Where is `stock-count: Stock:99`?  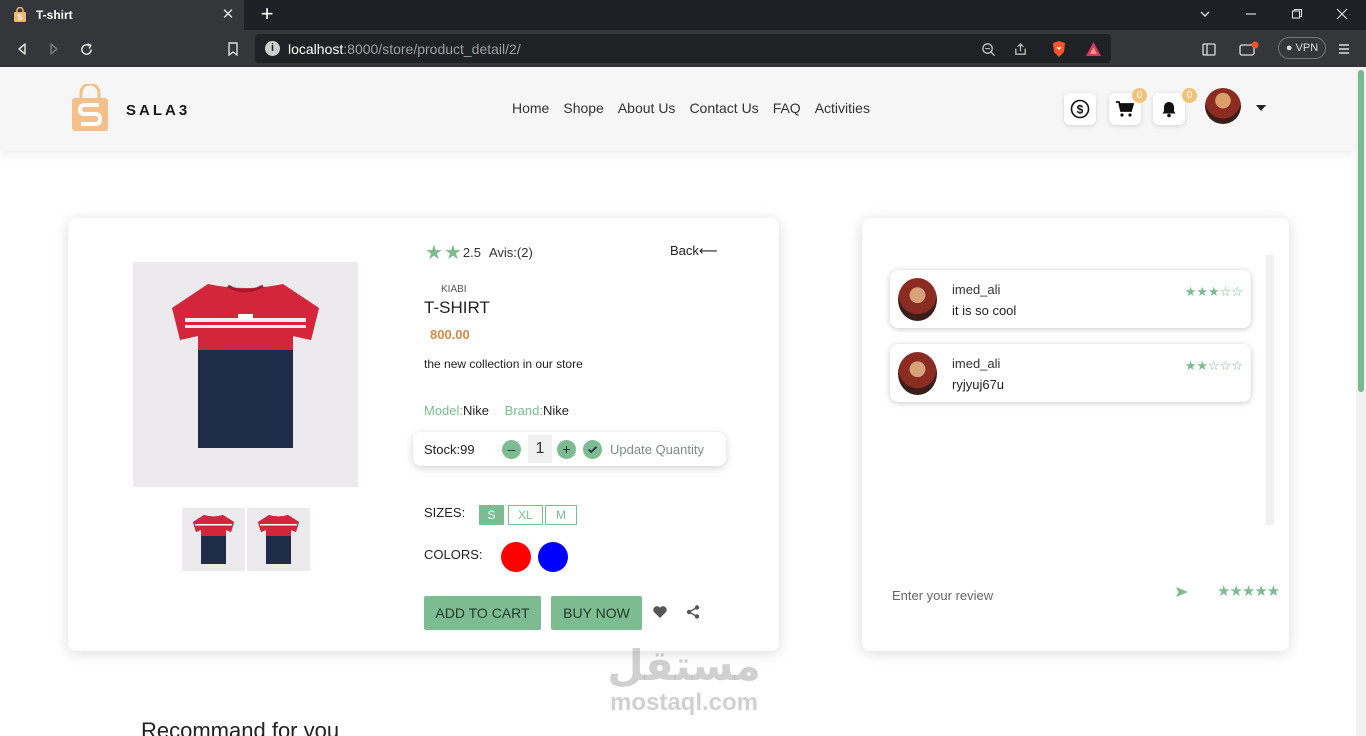 stock-count: Stock:99 is located at coordinates (449, 449).